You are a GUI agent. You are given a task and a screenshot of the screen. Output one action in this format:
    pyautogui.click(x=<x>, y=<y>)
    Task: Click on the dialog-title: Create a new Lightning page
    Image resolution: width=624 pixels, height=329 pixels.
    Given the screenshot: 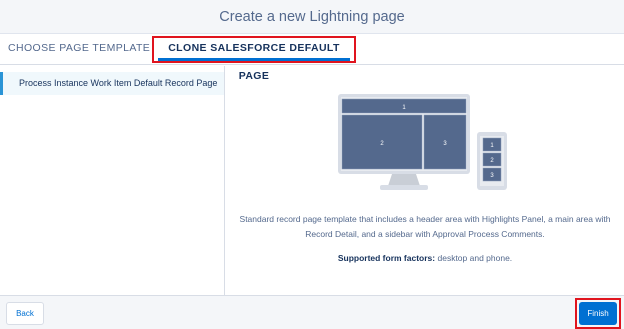 What is the action you would take?
    pyautogui.click(x=312, y=17)
    